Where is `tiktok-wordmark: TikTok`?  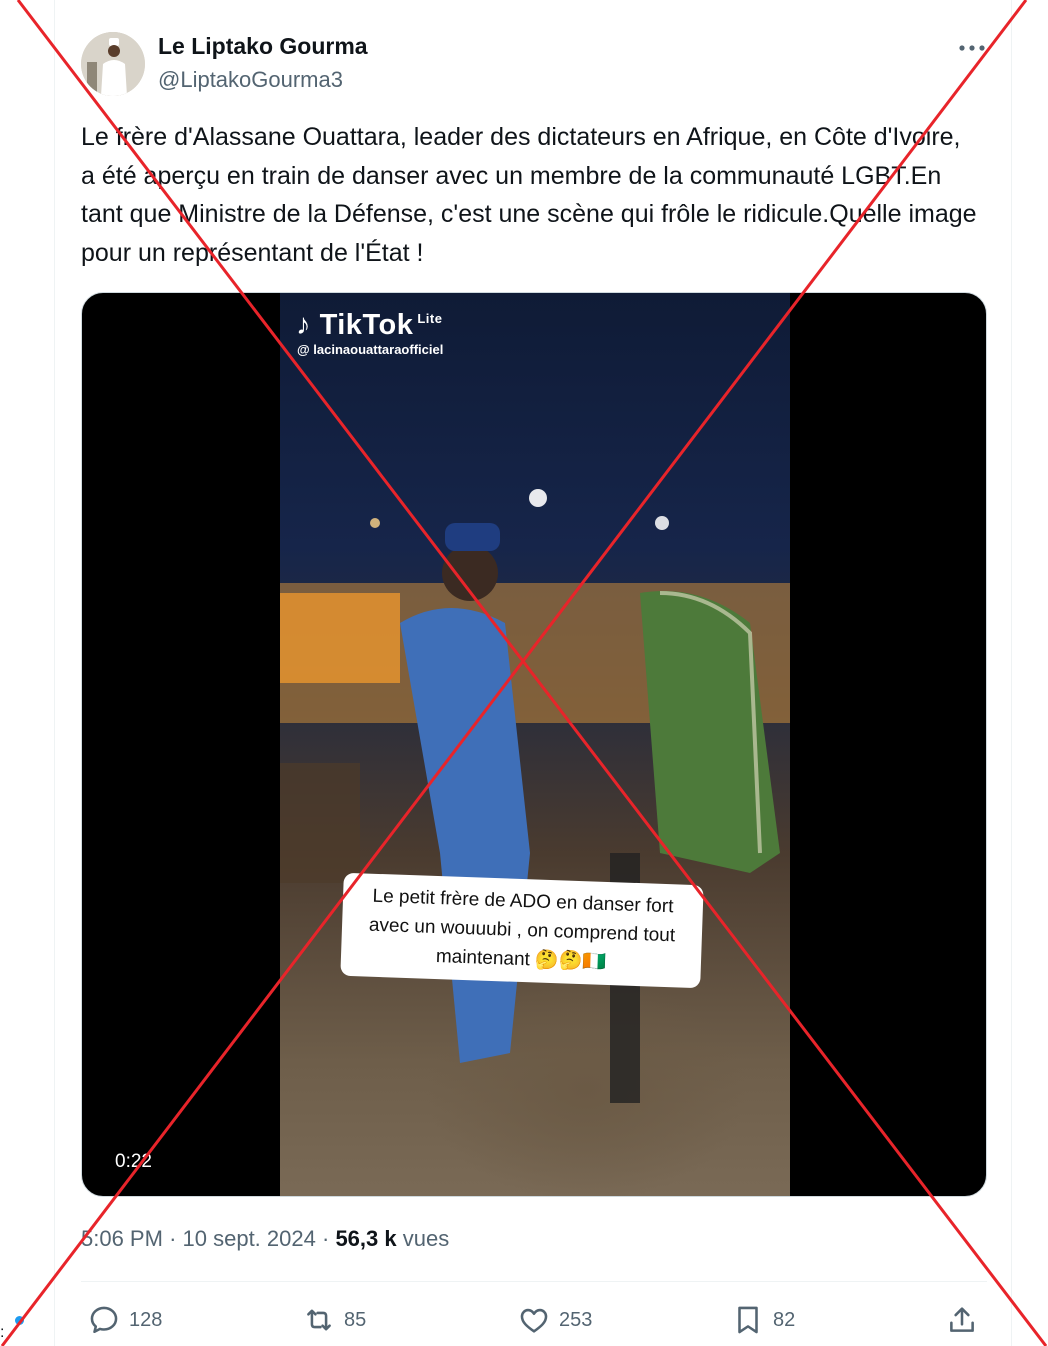 tiktok-wordmark: TikTok is located at coordinates (366, 325).